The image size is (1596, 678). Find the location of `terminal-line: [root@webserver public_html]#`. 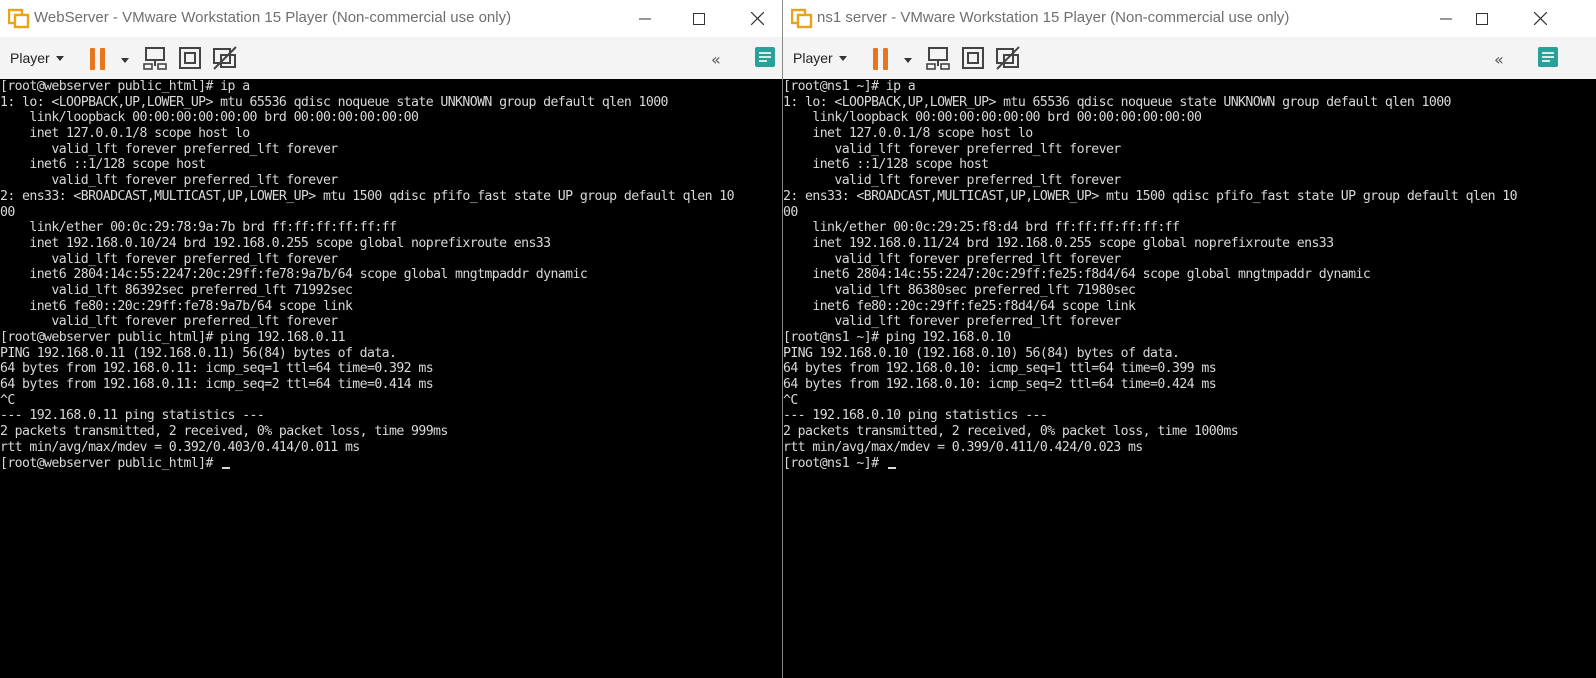

terminal-line: [root@webserver public_html]# is located at coordinates (391, 464).